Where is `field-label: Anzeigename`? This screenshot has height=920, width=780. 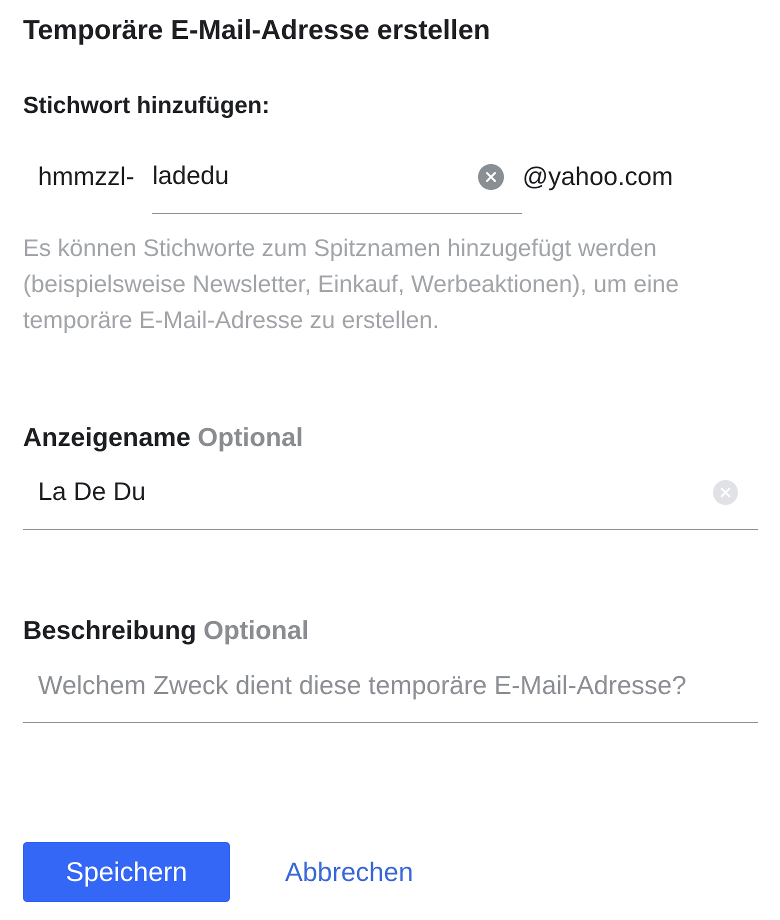 field-label: Anzeigename is located at coordinates (107, 437).